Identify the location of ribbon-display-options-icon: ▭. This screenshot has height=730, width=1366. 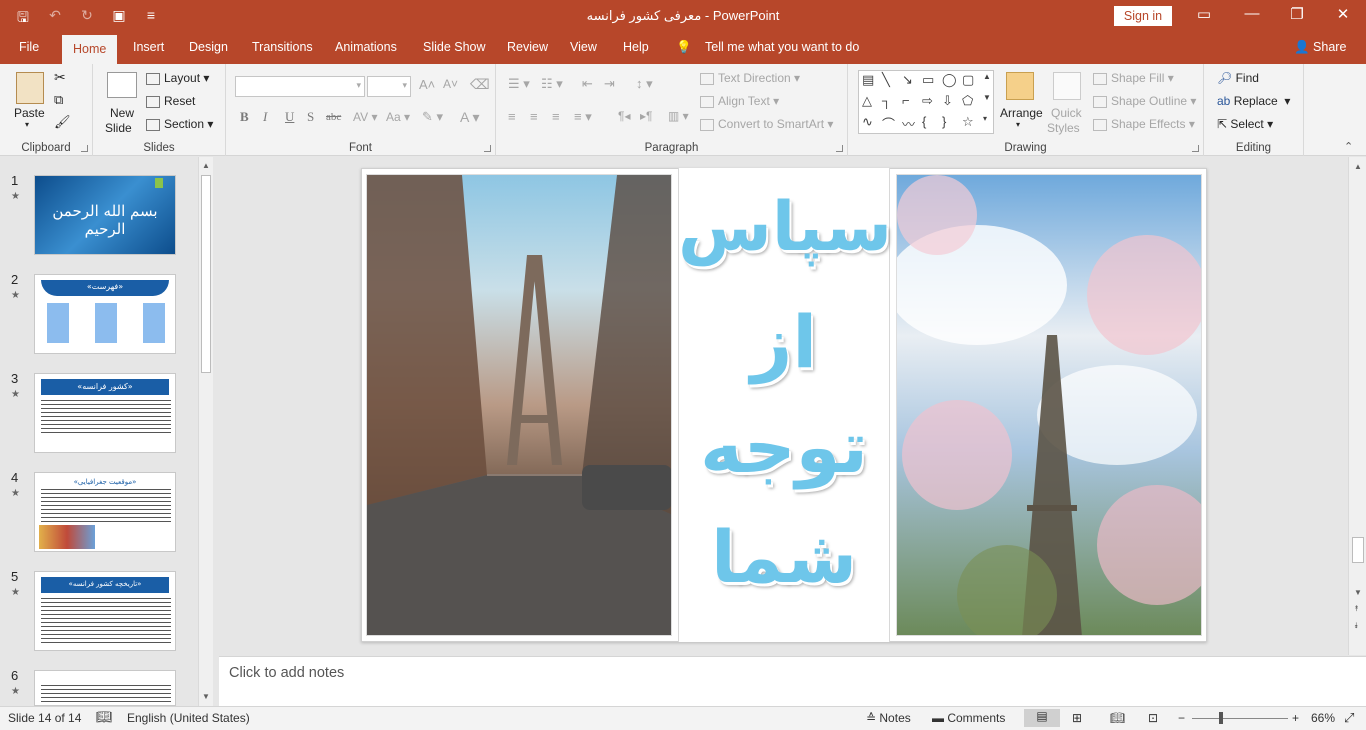
(1204, 14).